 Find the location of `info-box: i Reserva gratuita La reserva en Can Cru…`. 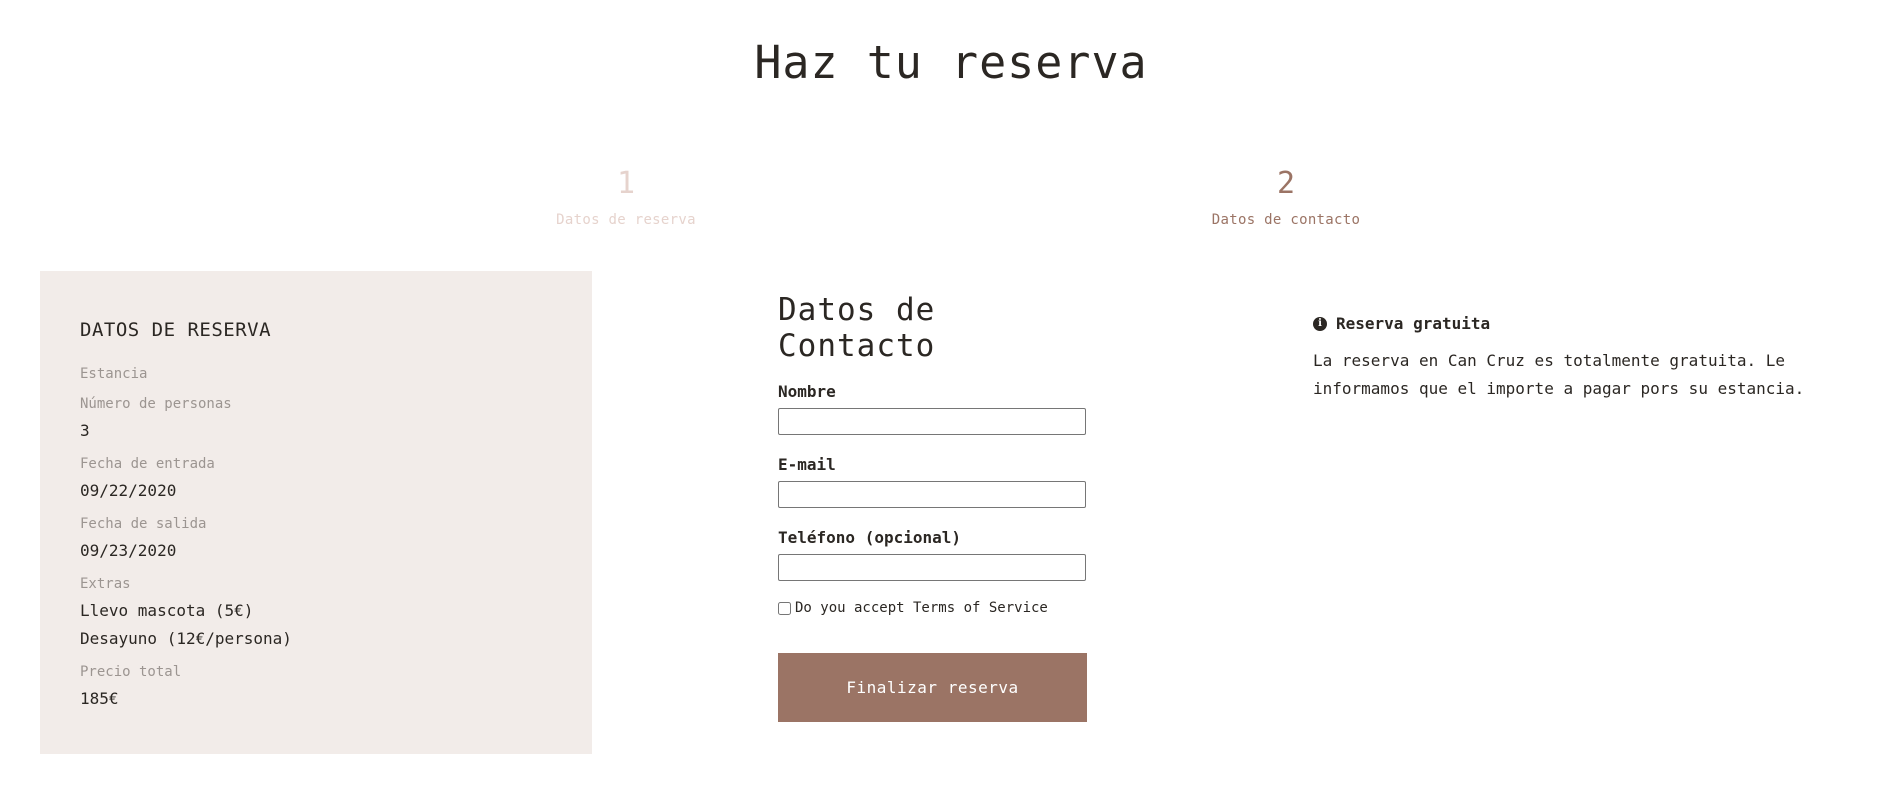

info-box: i Reserva gratuita La reserva en Can Cru… is located at coordinates (1583, 358).